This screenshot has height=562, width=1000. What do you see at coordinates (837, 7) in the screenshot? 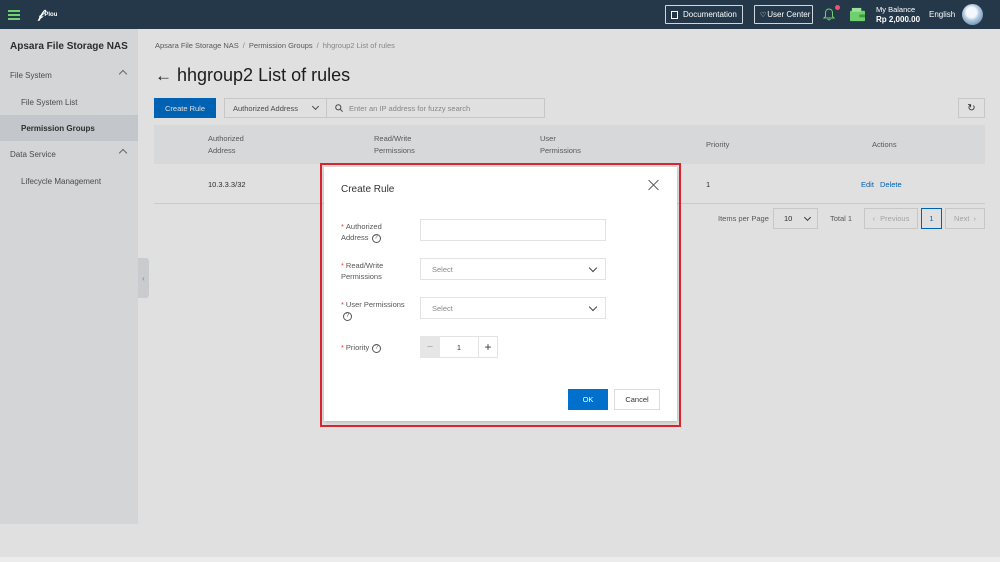
I see `notification-dot` at bounding box center [837, 7].